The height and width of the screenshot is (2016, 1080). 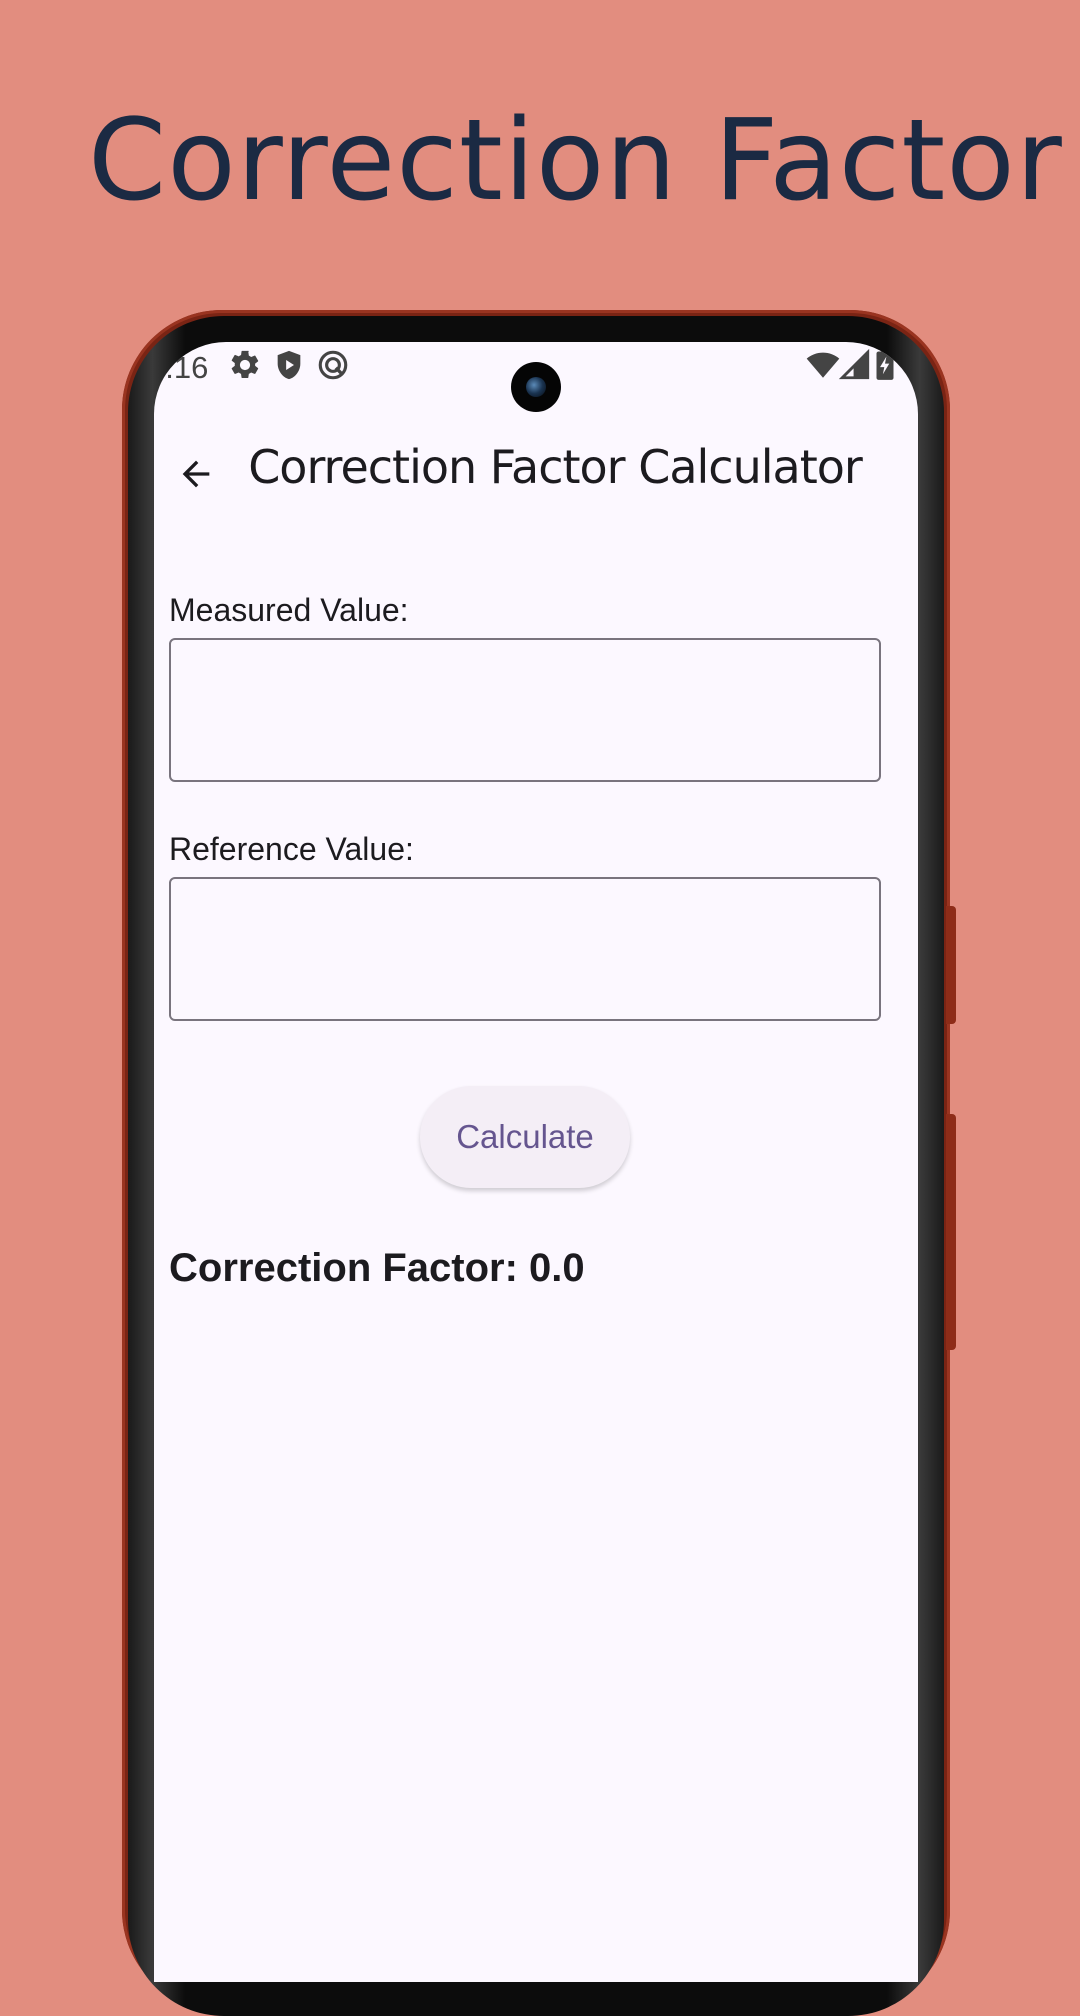 I want to click on cell-signal-icon, so click(x=854, y=364).